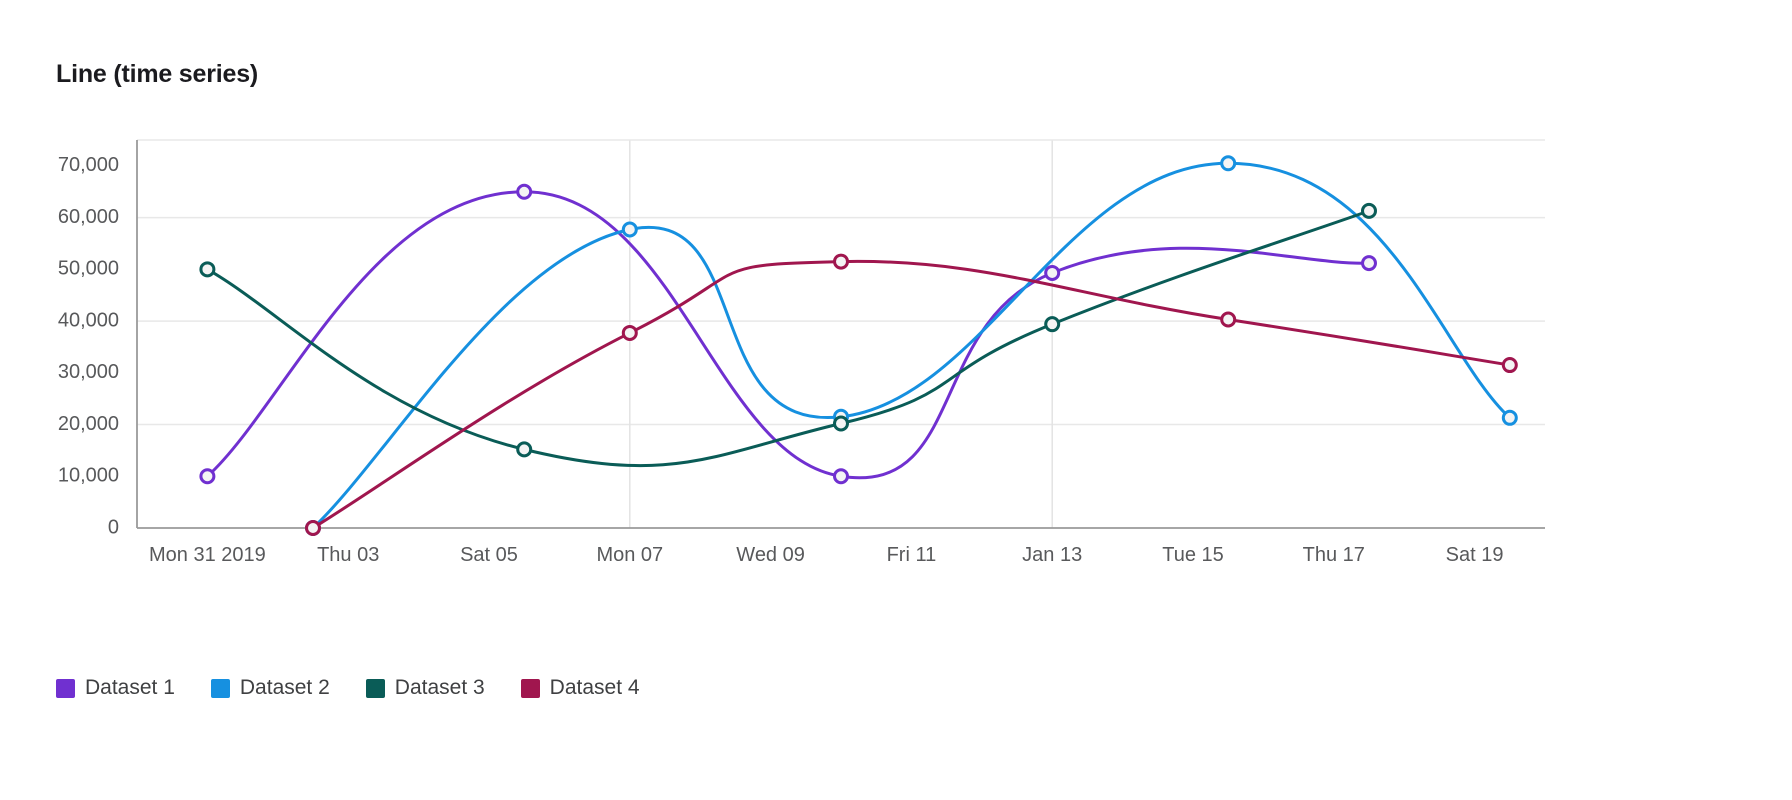  Describe the element at coordinates (88, 424) in the screenshot. I see `y-axis-tick-label: 20,000` at that location.